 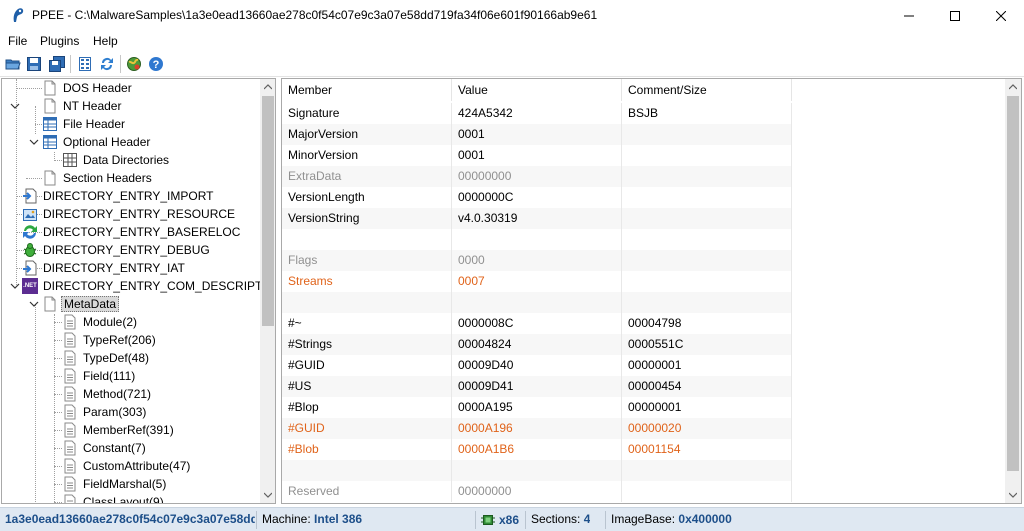 What do you see at coordinates (367, 155) in the screenshot?
I see `cell-member: MinorVersion` at bounding box center [367, 155].